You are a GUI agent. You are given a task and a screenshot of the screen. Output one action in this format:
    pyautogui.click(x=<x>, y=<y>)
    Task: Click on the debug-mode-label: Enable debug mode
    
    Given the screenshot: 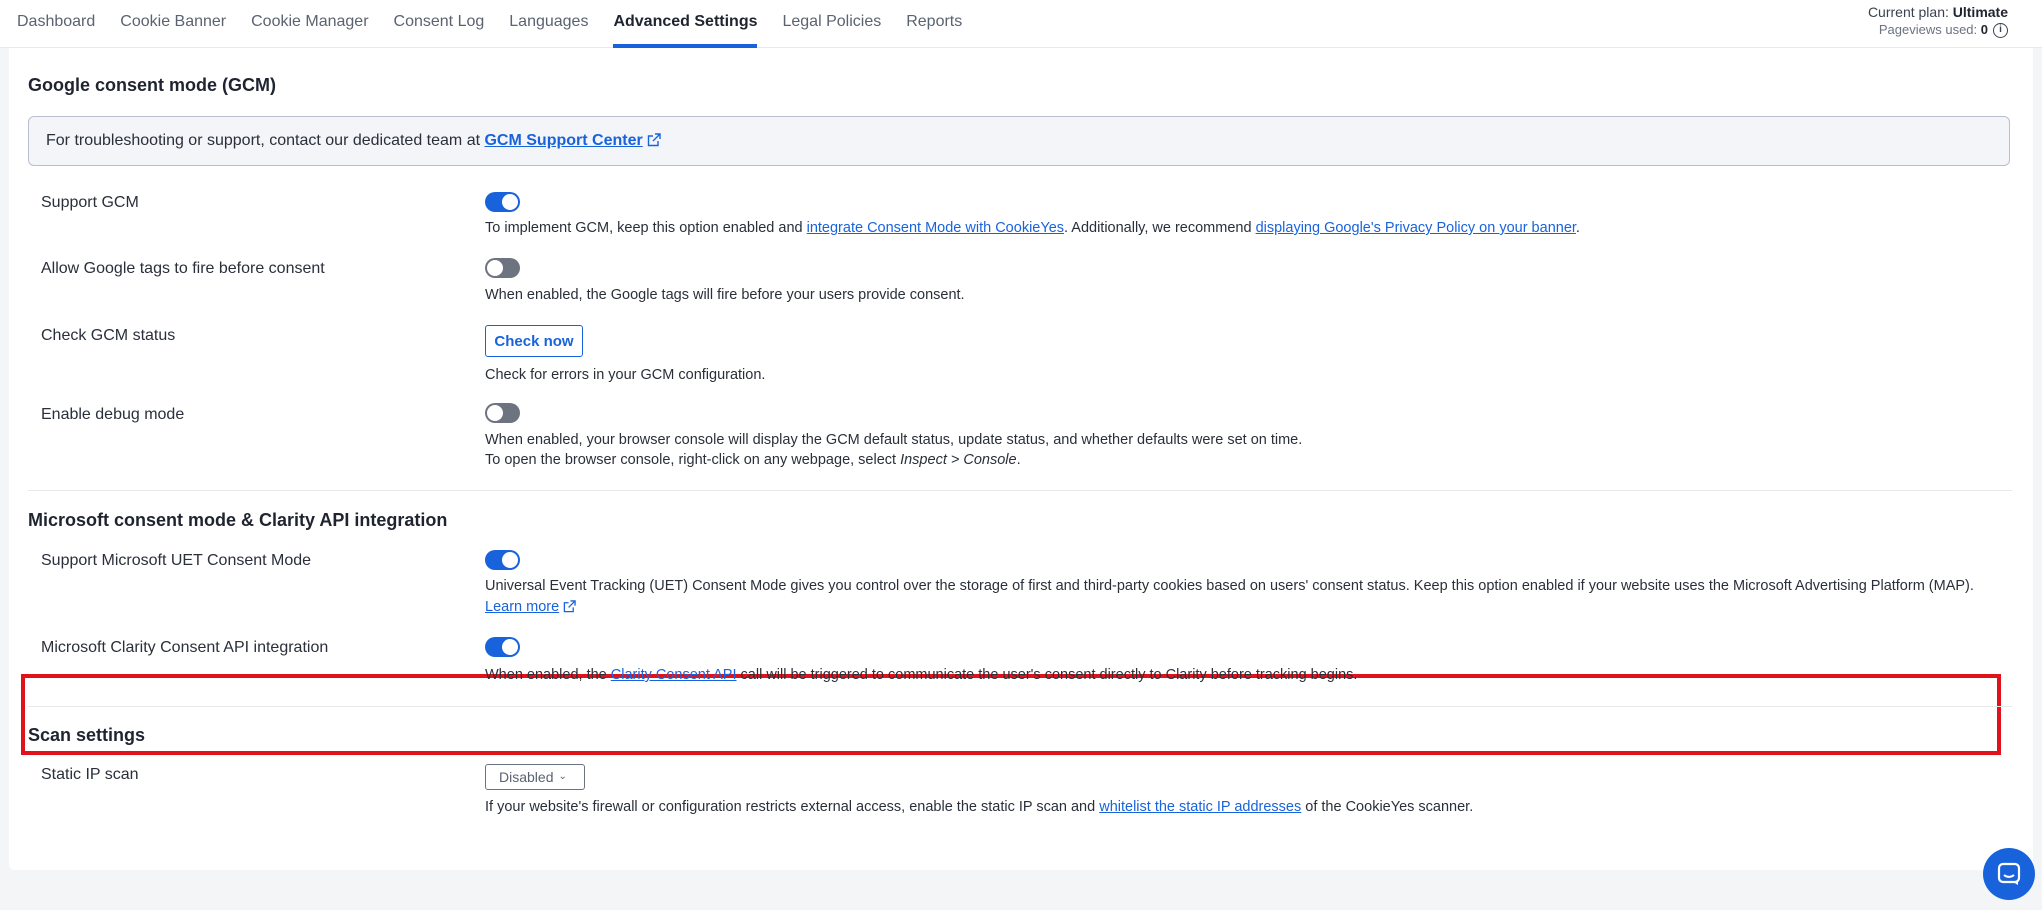 What is the action you would take?
    pyautogui.click(x=113, y=414)
    